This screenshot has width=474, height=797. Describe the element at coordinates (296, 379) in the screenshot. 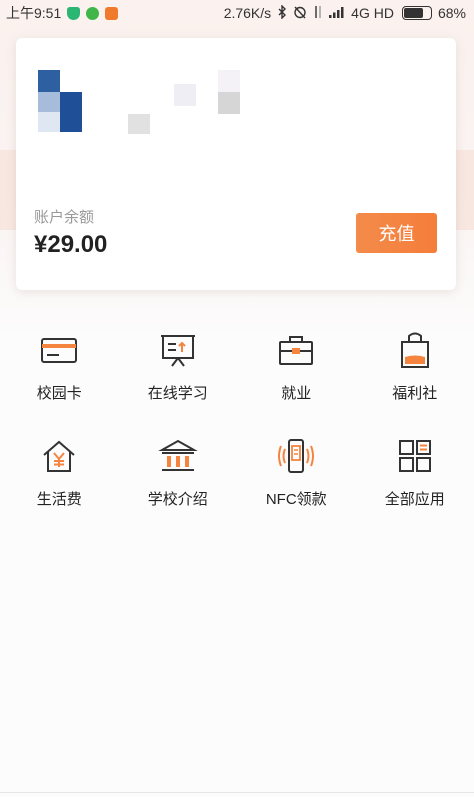

I see `app-employment: 就业` at that location.